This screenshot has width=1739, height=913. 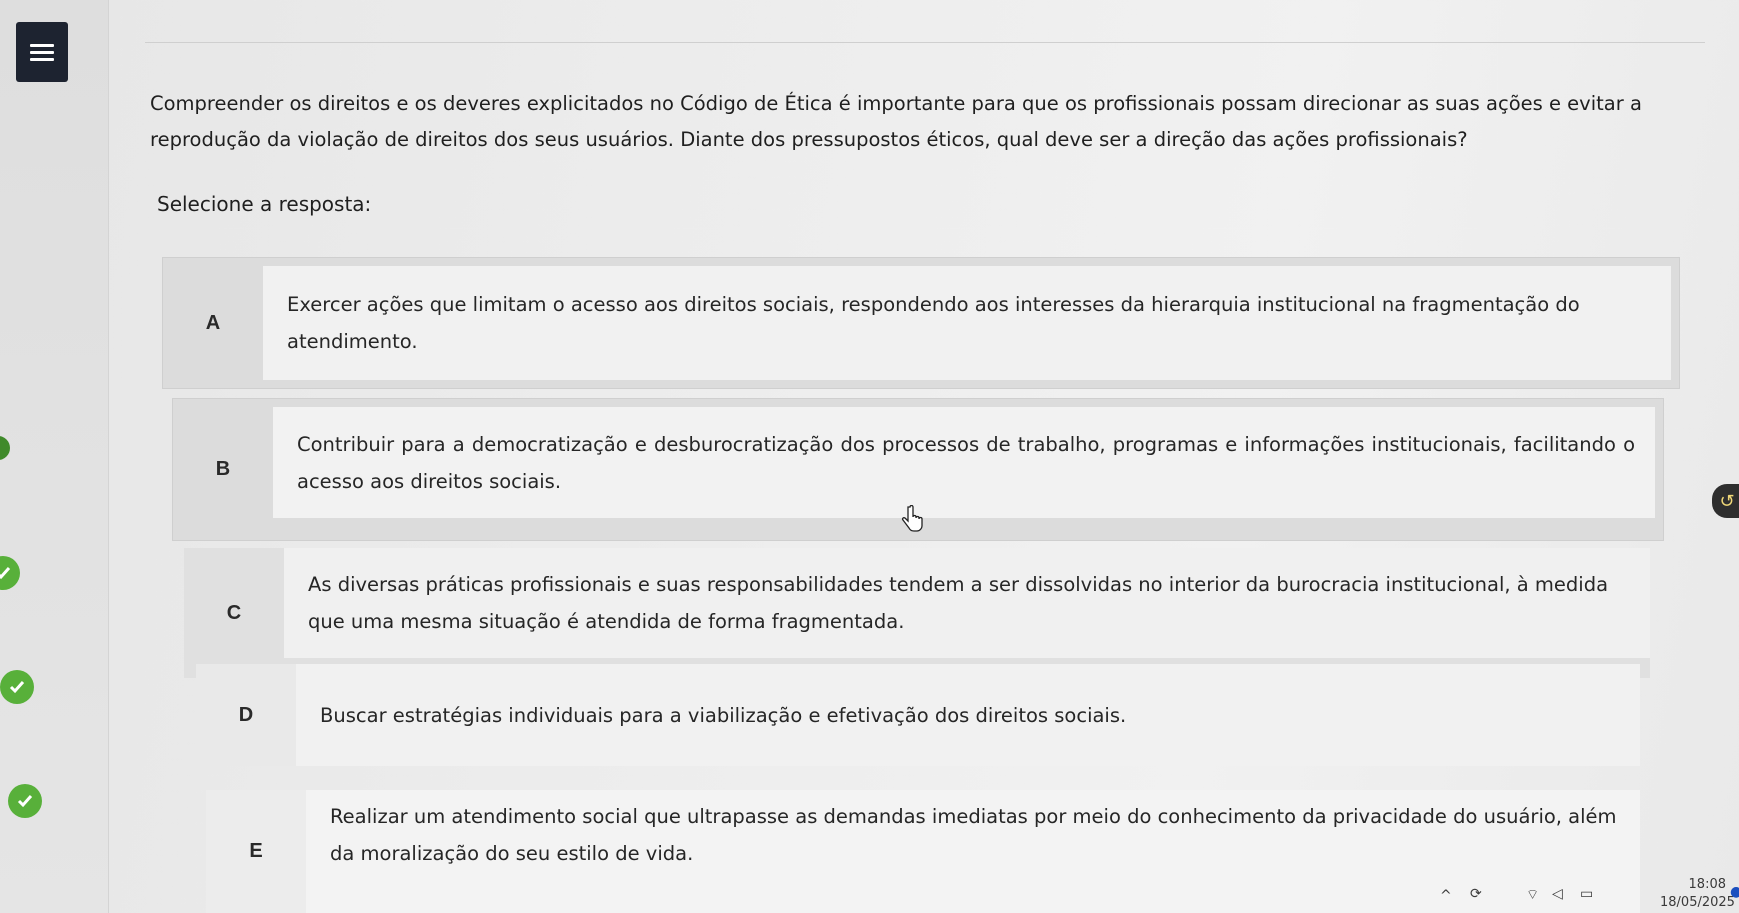 What do you see at coordinates (1476, 894) in the screenshot?
I see `sync-icon: ⟳` at bounding box center [1476, 894].